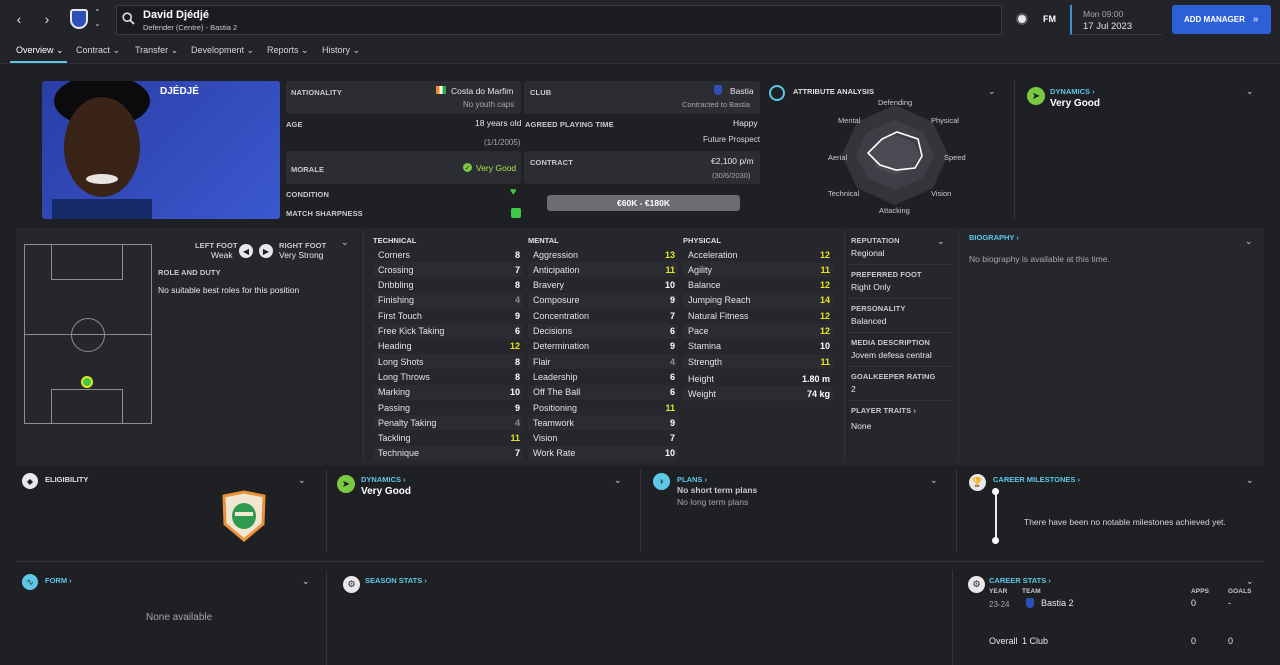 The image size is (1280, 665). Describe the element at coordinates (1022, 19) in the screenshot. I see `ball-icon` at that location.